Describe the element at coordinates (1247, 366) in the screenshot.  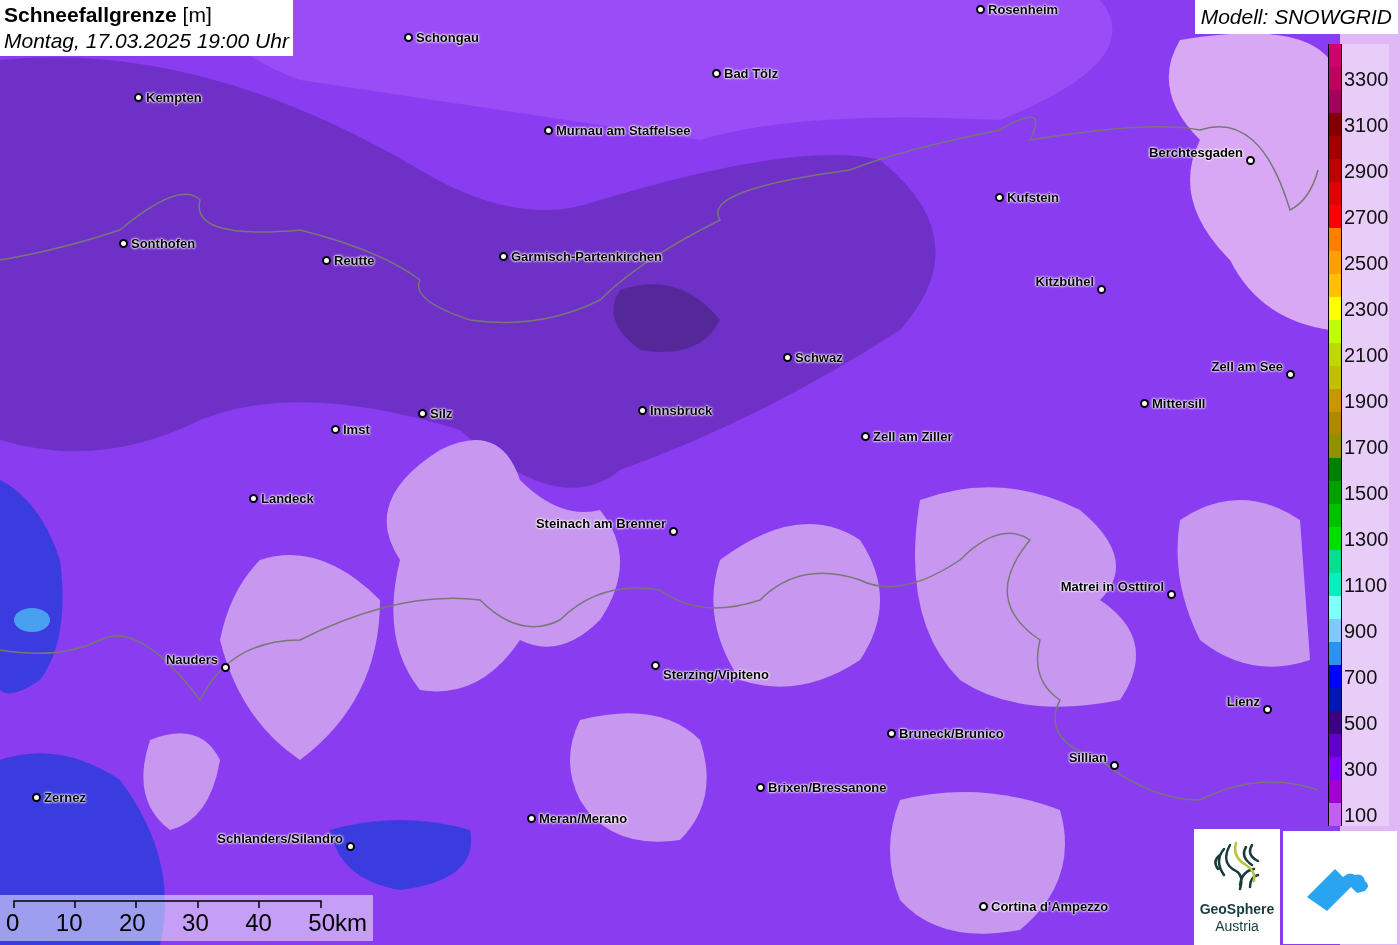
I see `city-label: Zell am See` at that location.